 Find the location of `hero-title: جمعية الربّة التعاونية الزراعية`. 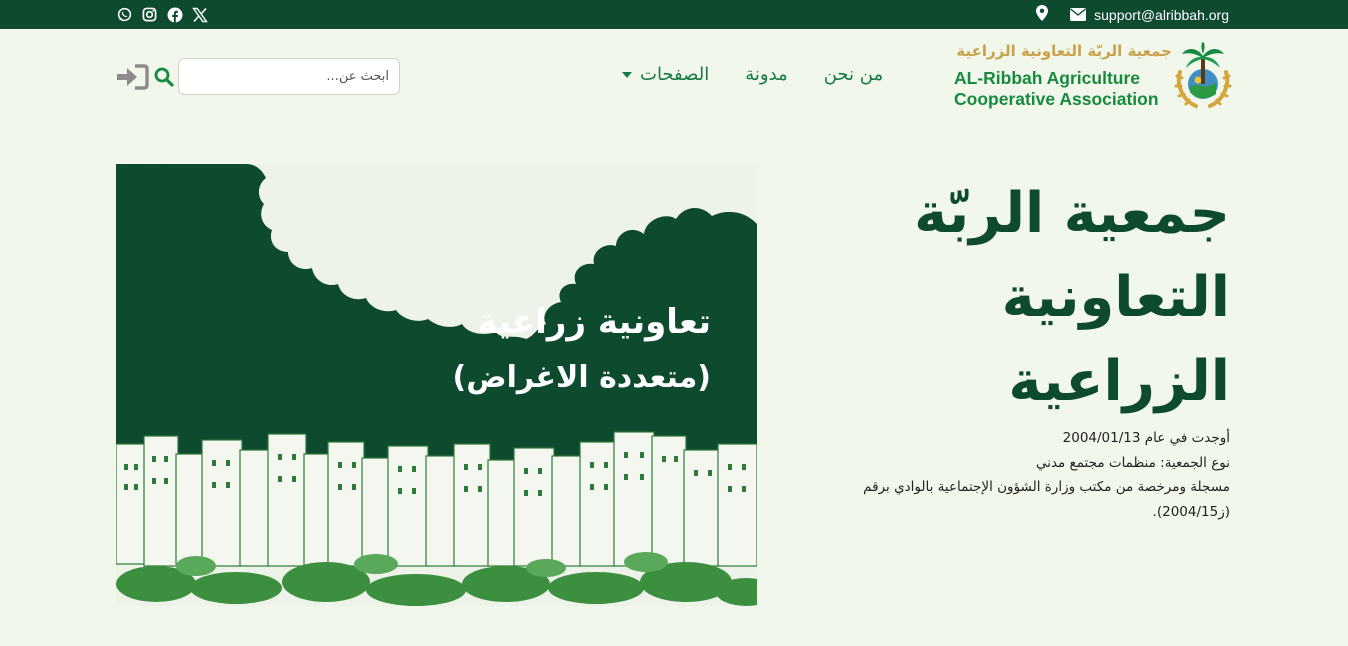

hero-title: جمعية الربّة التعاونية الزراعية is located at coordinates (1072, 297).